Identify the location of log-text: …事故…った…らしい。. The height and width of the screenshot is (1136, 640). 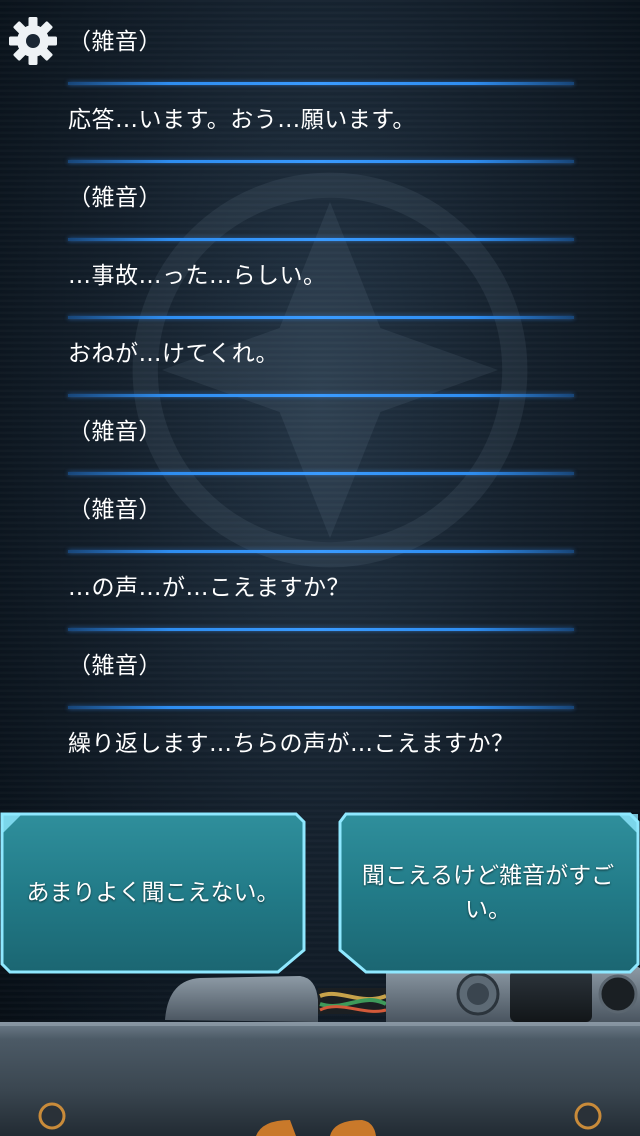
(197, 276).